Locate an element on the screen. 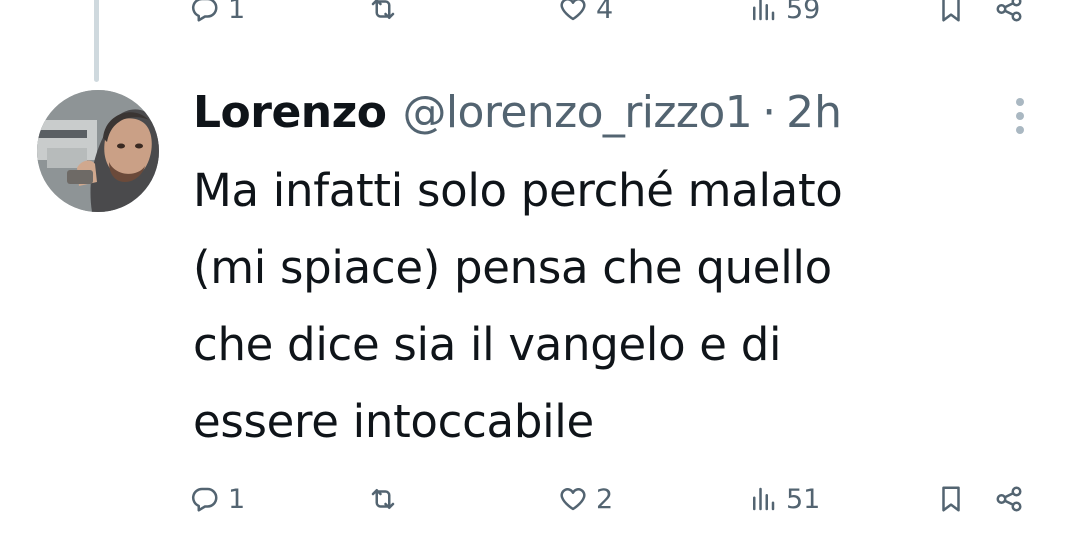  like-button: 4 is located at coordinates (585, 17).